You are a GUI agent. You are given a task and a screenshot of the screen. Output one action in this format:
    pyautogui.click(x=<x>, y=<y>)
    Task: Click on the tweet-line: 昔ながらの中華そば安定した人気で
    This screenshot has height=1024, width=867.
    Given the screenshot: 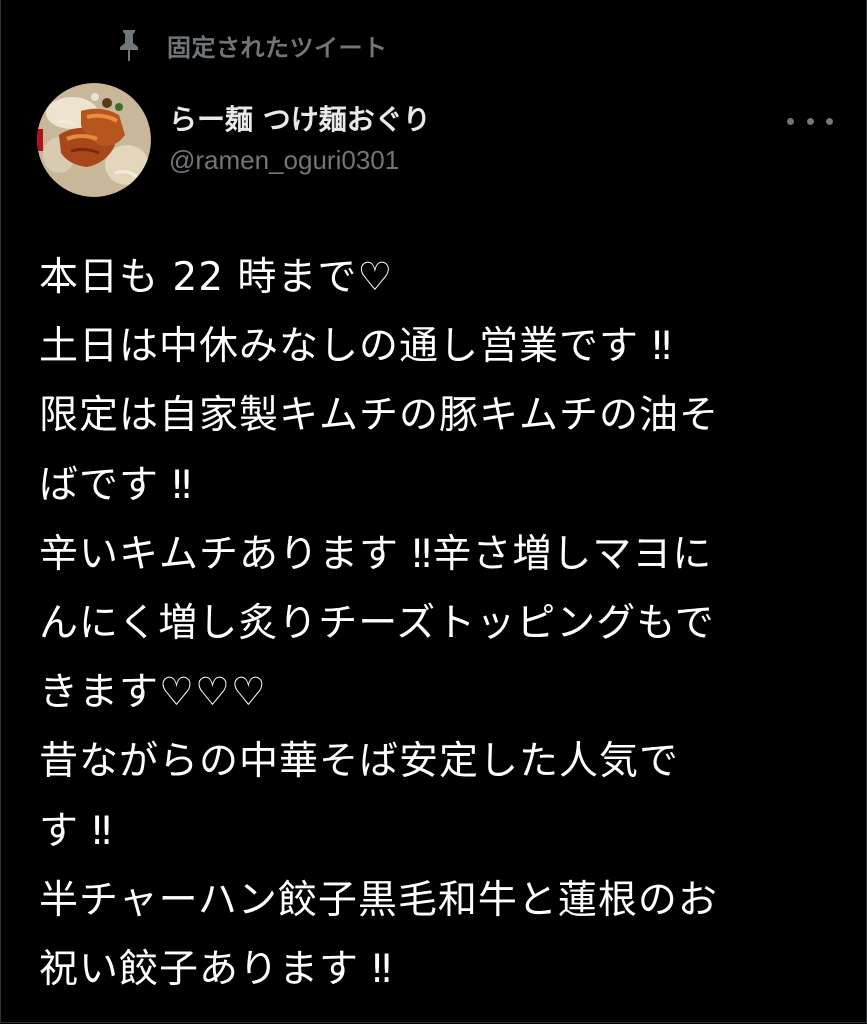 What is the action you would take?
    pyautogui.click(x=359, y=762)
    